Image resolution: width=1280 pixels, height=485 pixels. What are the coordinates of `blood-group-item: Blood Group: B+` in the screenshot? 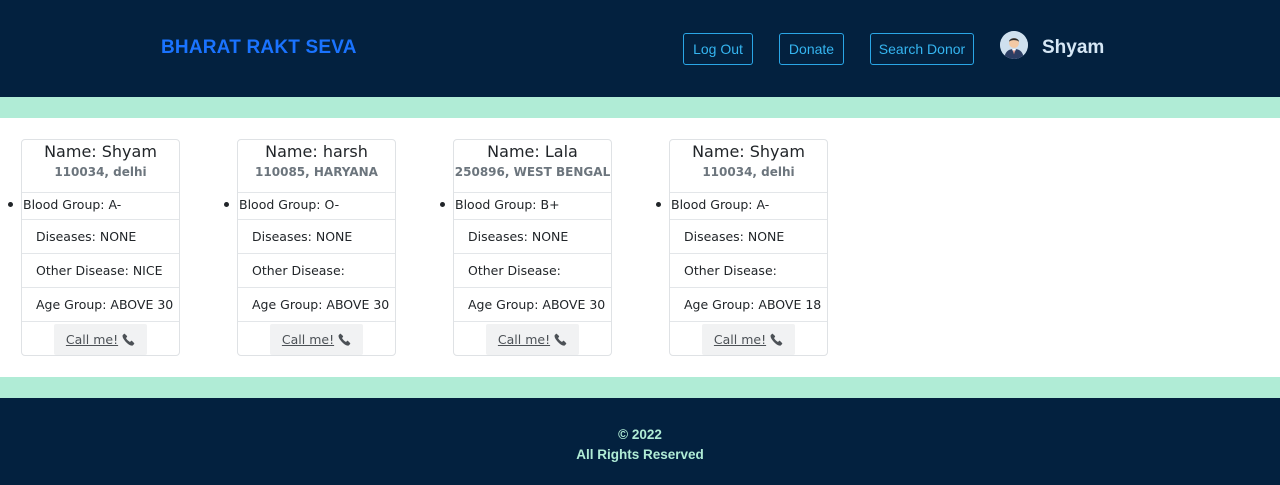 It's located at (525, 206).